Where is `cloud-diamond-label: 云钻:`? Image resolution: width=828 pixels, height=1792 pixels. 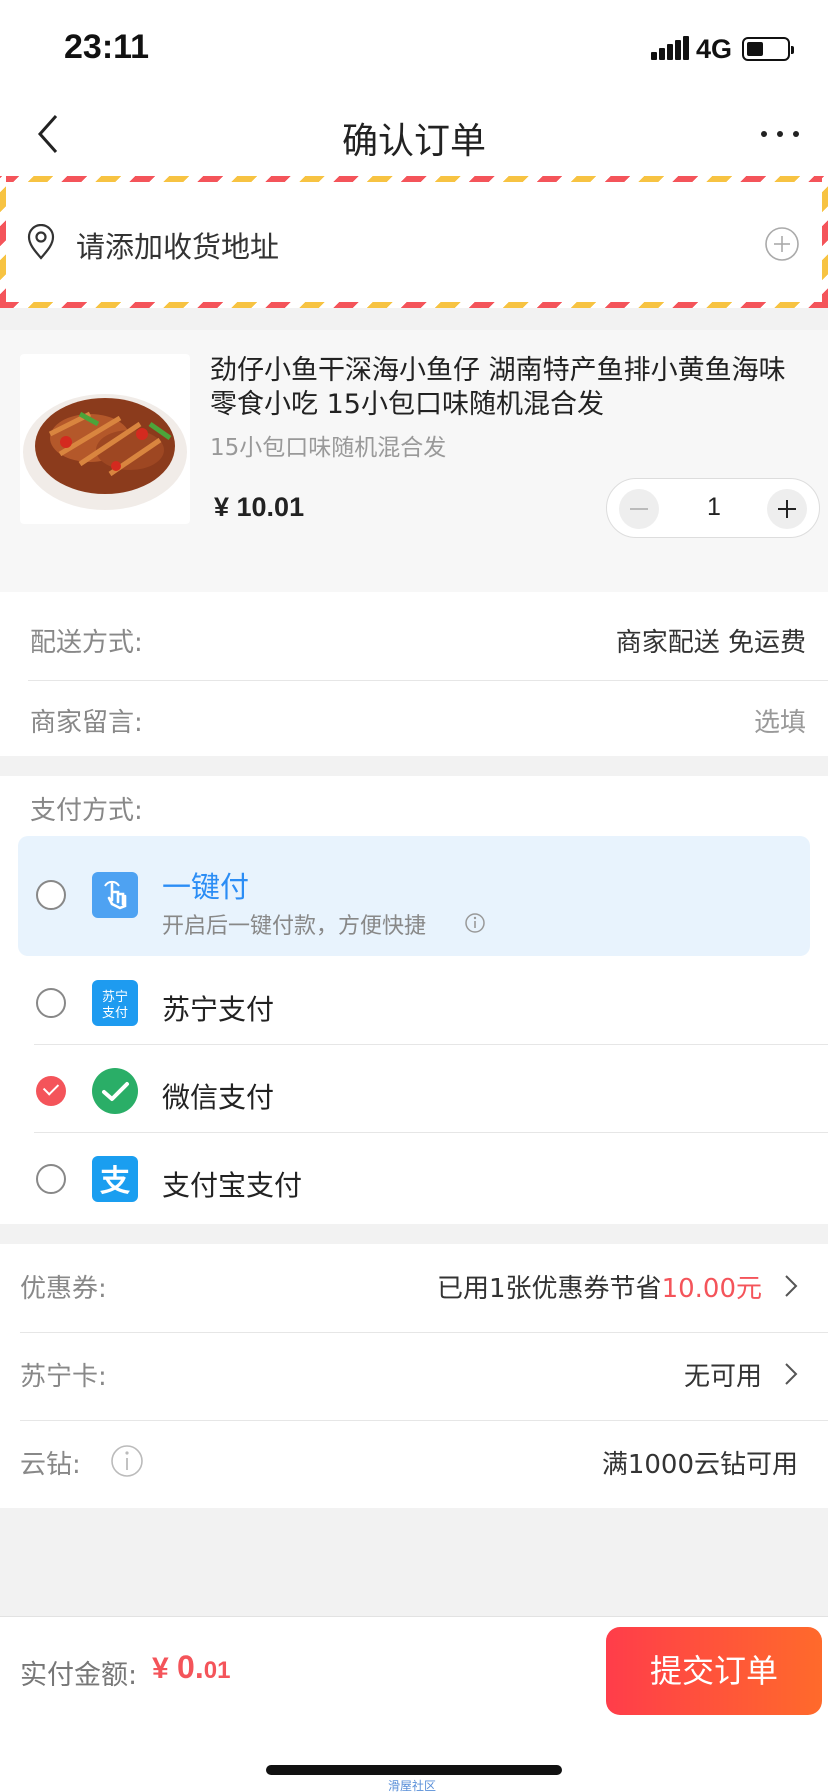
cloud-diamond-label: 云钻: is located at coordinates (50, 1465).